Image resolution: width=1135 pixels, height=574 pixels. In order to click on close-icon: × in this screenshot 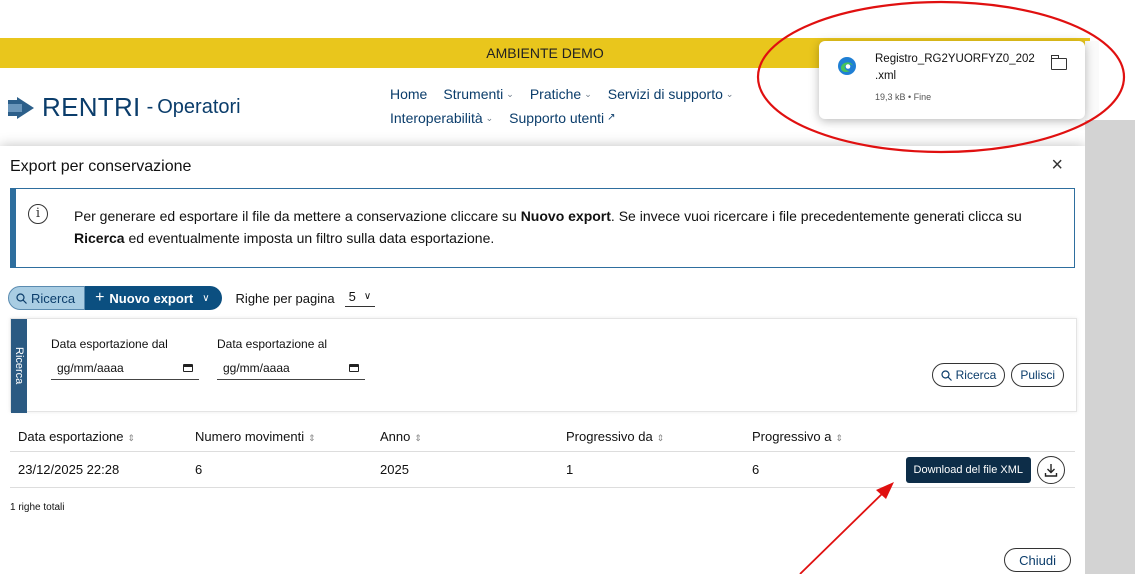, I will do `click(1057, 165)`.